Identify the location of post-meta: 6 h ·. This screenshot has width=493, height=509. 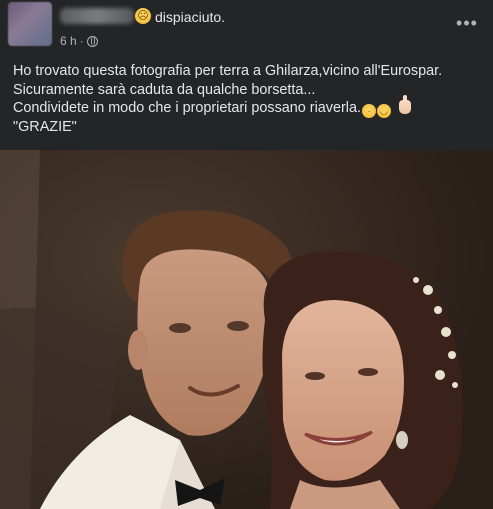
(79, 41).